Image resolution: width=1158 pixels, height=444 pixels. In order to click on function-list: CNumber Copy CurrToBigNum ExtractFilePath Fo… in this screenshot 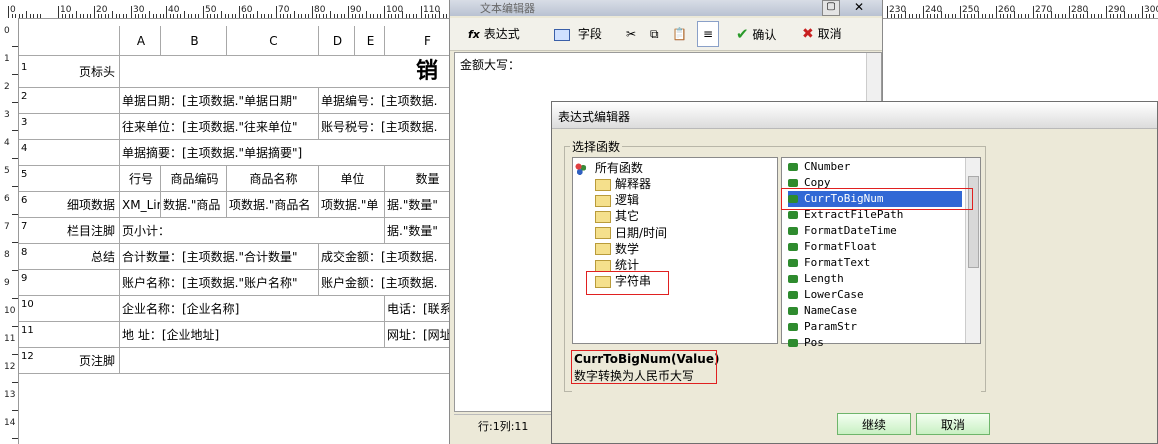, I will do `click(881, 253)`.